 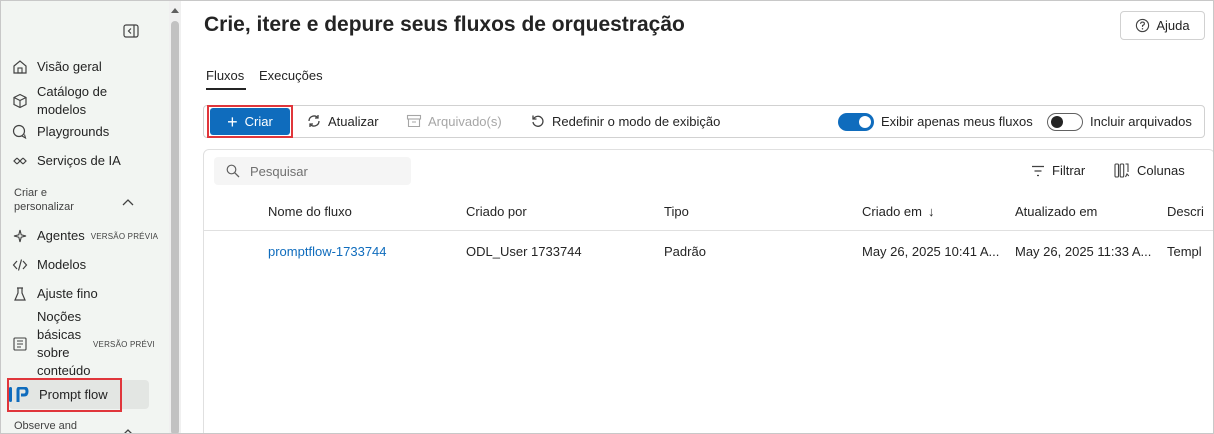 I want to click on columns-label: Colunas, so click(x=1161, y=170).